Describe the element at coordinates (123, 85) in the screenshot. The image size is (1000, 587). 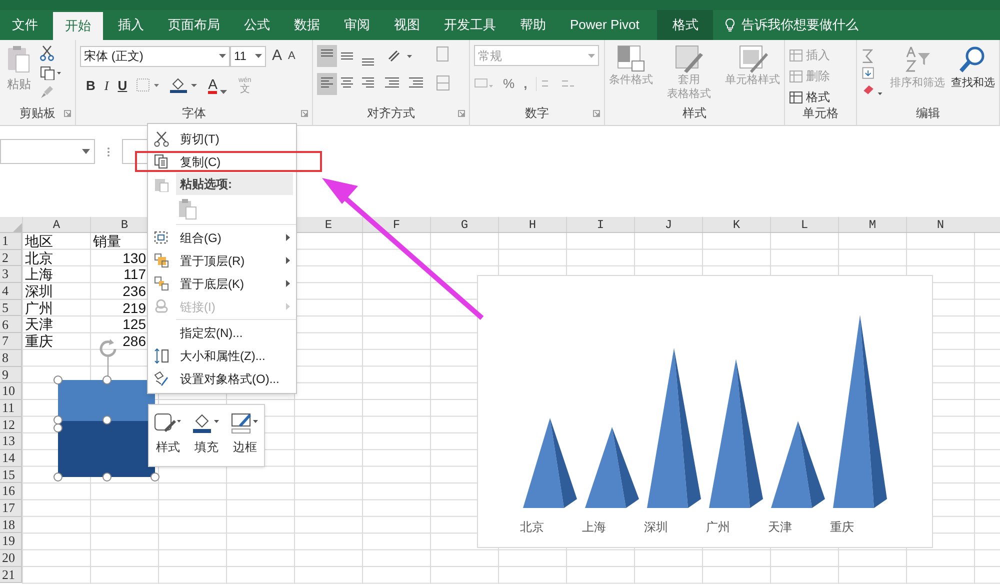
I see `underline-button: U` at that location.